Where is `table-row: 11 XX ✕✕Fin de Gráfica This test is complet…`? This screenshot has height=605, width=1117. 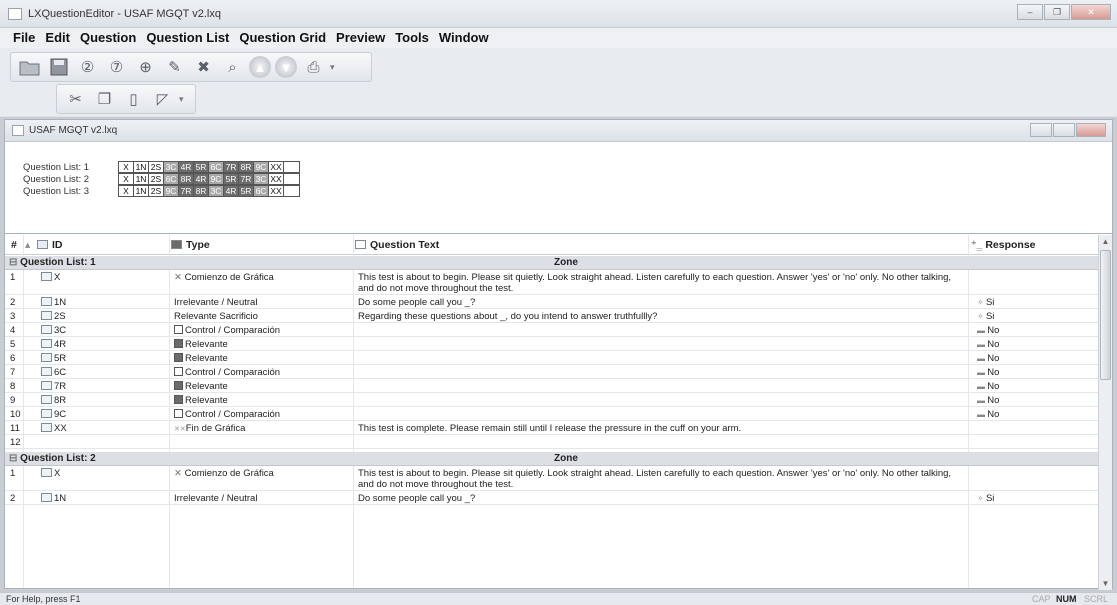
table-row: 11 XX ✕✕Fin de Gráfica This test is complet… is located at coordinates (552, 428).